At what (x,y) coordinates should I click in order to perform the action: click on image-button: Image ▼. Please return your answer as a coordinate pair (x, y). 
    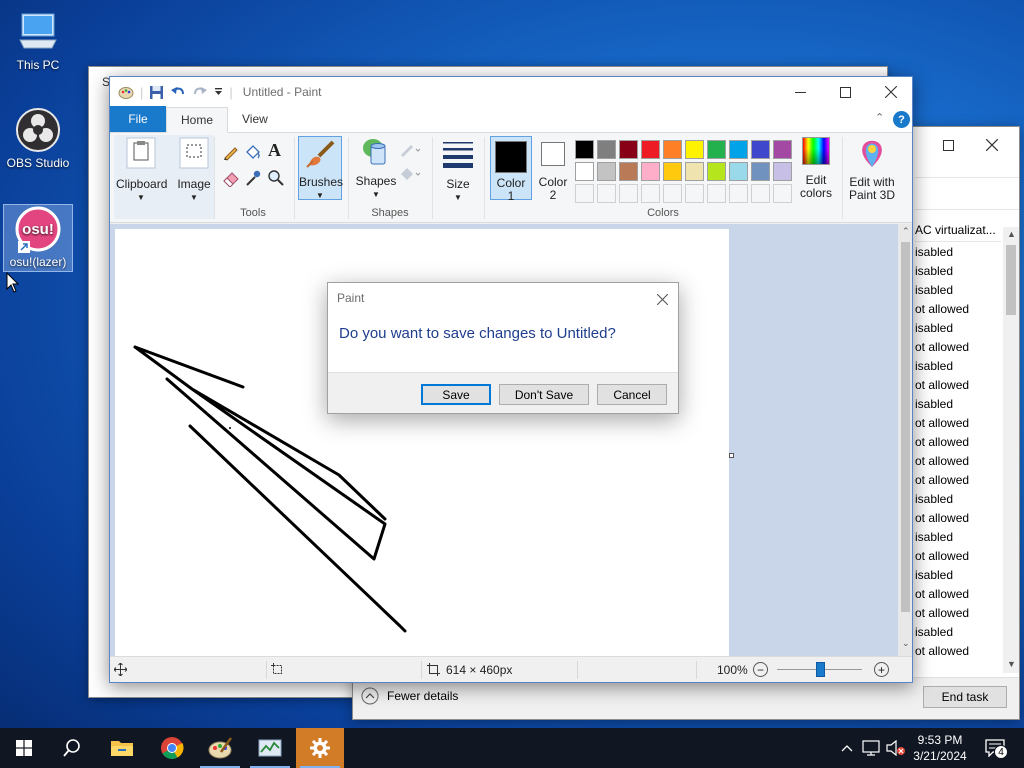
    Looking at the image, I should click on (194, 170).